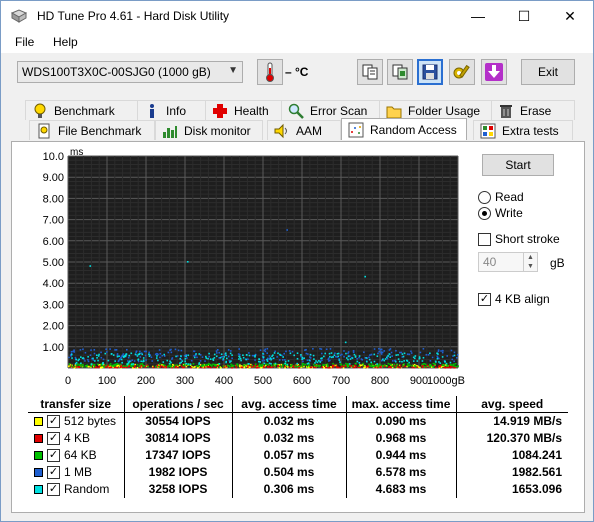  What do you see at coordinates (570, 16) in the screenshot?
I see `close-button: ✕` at bounding box center [570, 16].